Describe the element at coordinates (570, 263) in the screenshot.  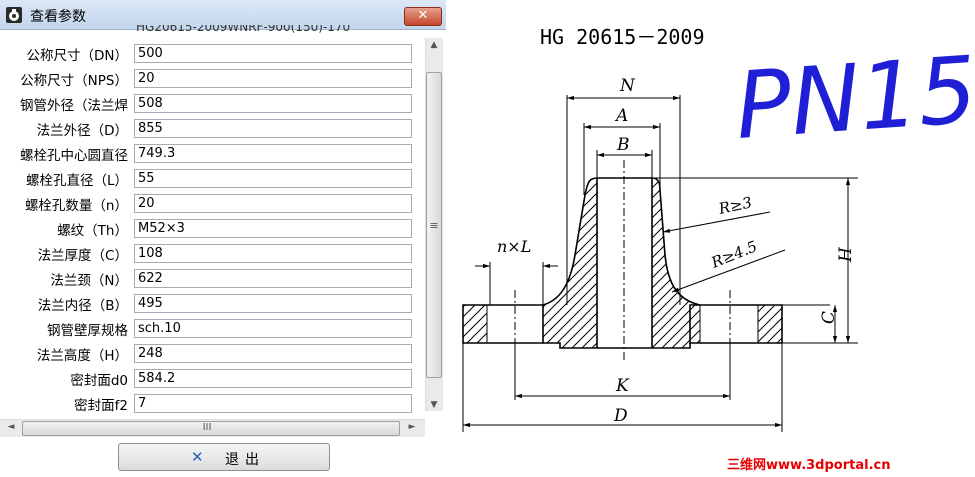
I see `hub-left-hatch` at that location.